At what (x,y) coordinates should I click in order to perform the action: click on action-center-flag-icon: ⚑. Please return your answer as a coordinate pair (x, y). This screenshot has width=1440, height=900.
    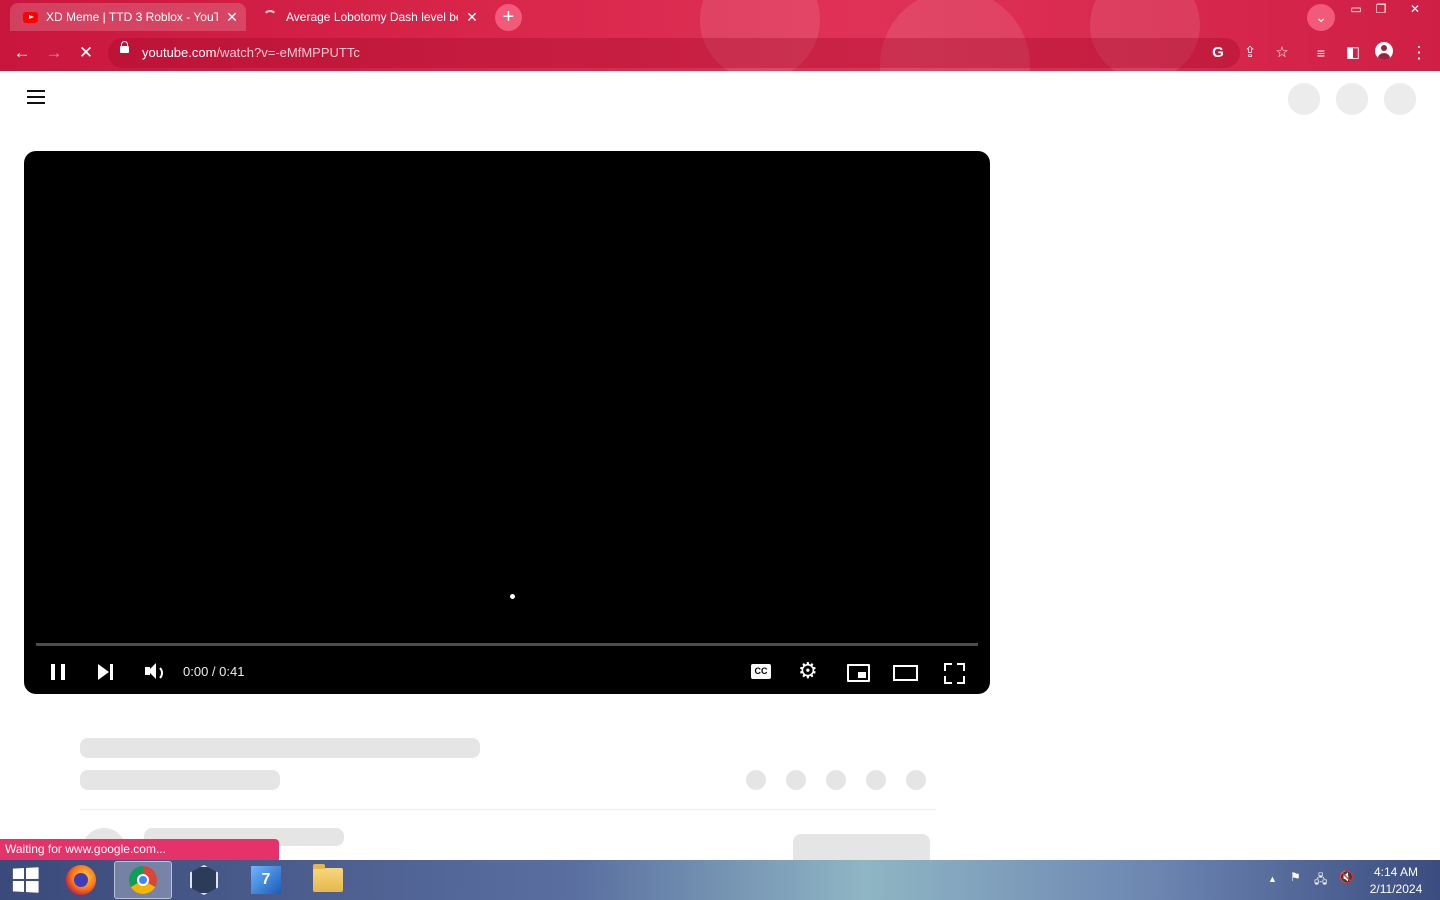
    Looking at the image, I should click on (1295, 877).